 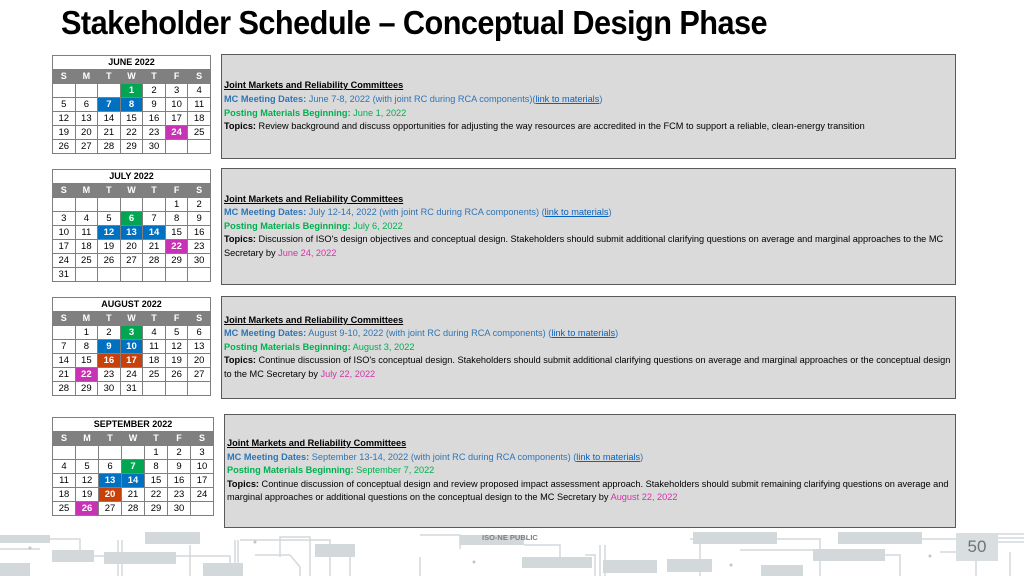 What do you see at coordinates (87, 494) in the screenshot?
I see `calendar-day: 19` at bounding box center [87, 494].